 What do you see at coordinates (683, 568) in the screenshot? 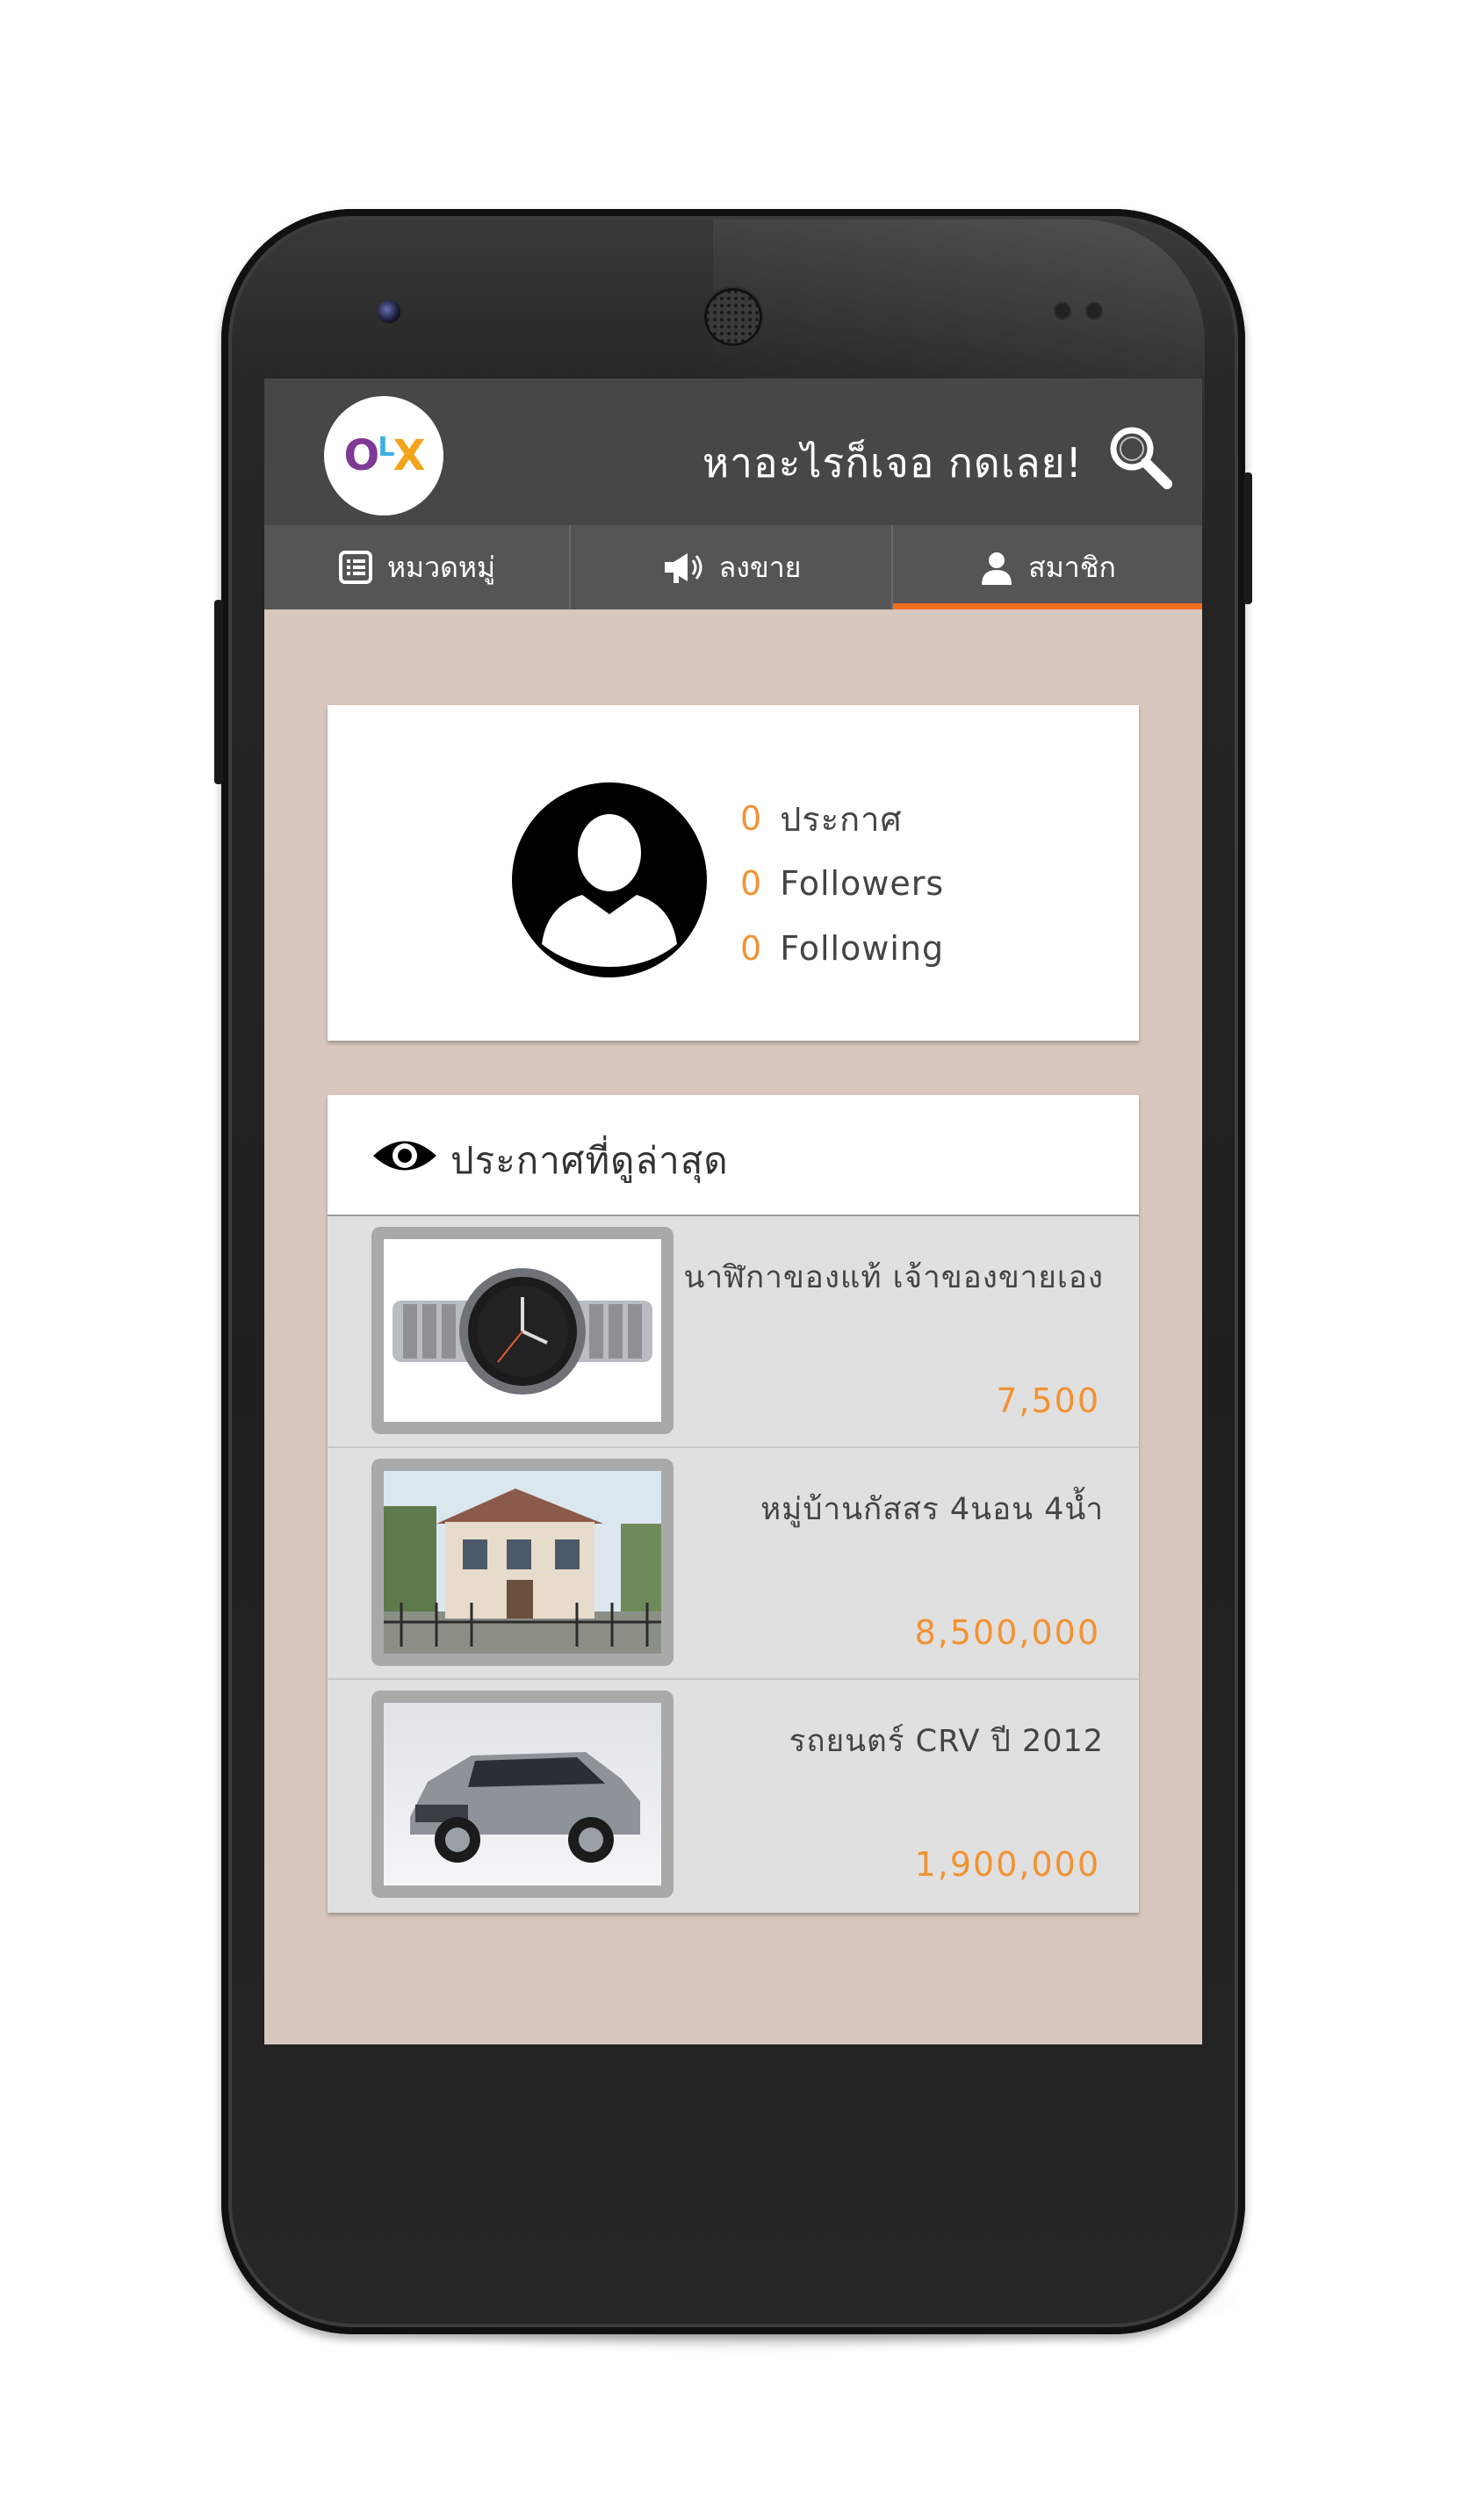
I see `megaphone-icon` at bounding box center [683, 568].